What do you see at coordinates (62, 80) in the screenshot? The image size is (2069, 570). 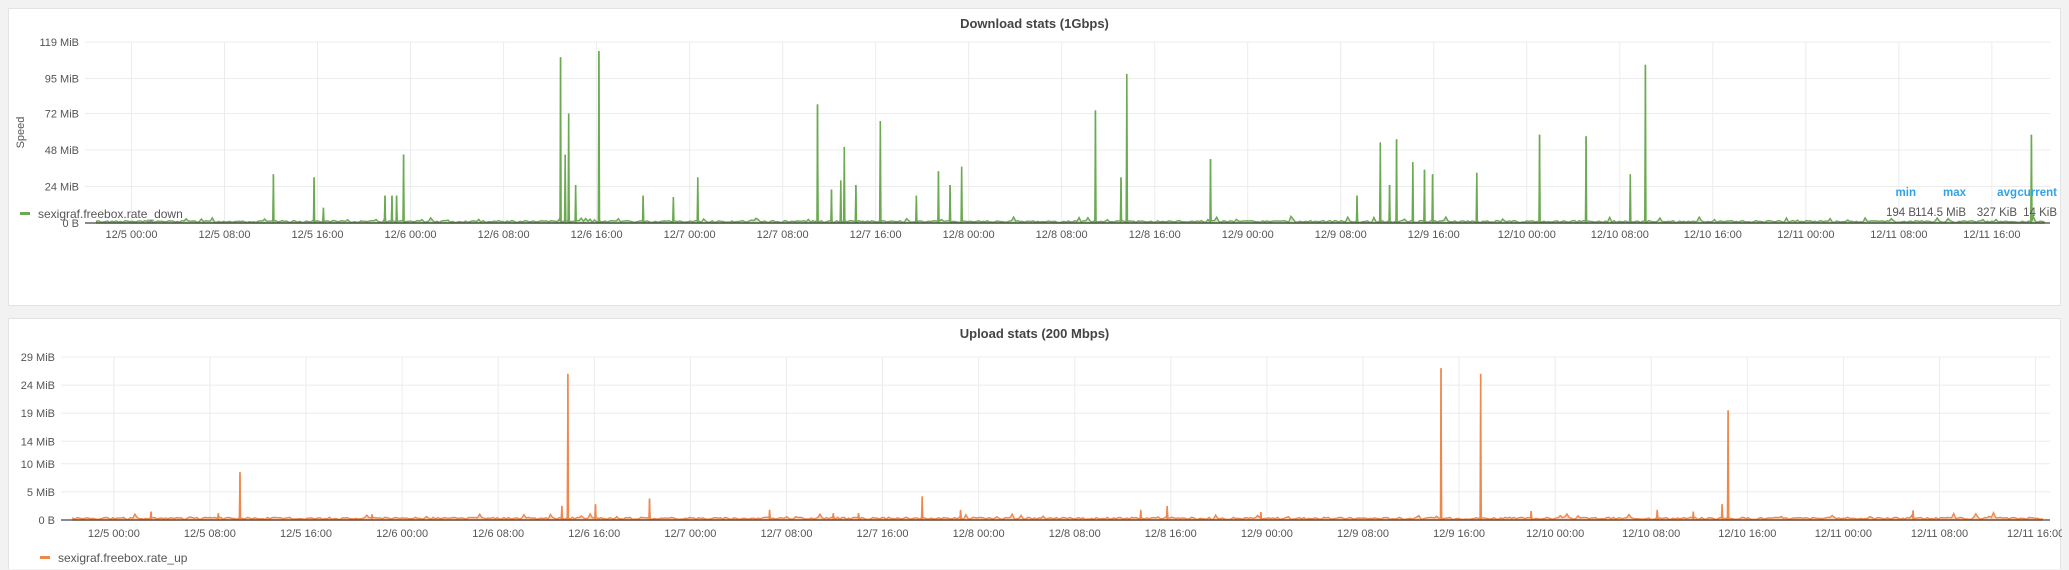 I see `y-tick-label: 95 MiB` at bounding box center [62, 80].